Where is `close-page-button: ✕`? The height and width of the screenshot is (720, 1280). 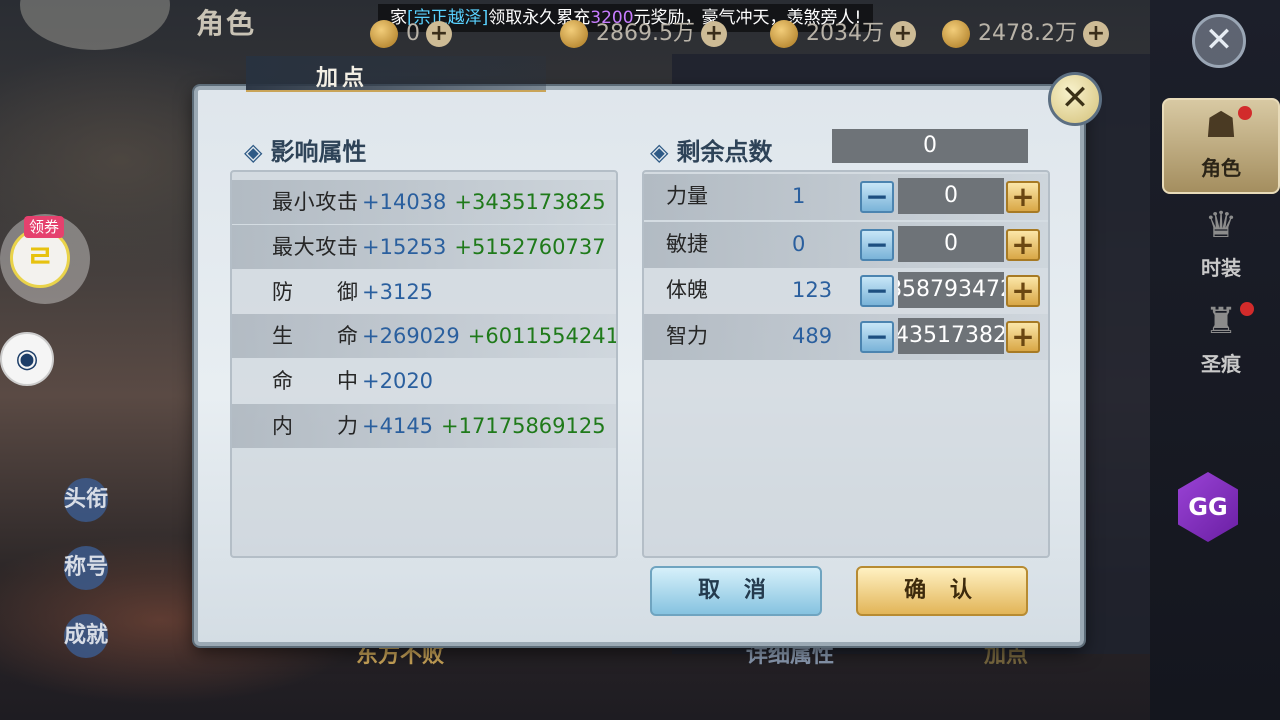 close-page-button: ✕ is located at coordinates (1219, 41).